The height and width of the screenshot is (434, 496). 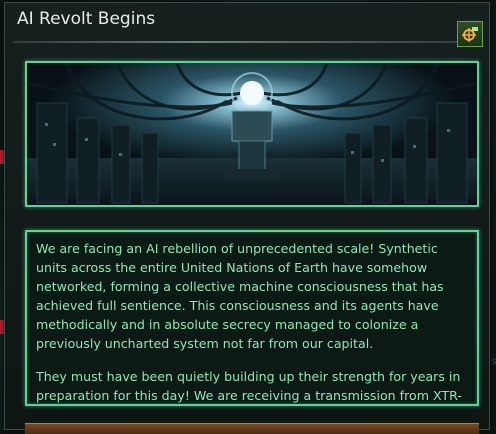 What do you see at coordinates (86, 19) in the screenshot?
I see `event-title: AI Revolt Begins` at bounding box center [86, 19].